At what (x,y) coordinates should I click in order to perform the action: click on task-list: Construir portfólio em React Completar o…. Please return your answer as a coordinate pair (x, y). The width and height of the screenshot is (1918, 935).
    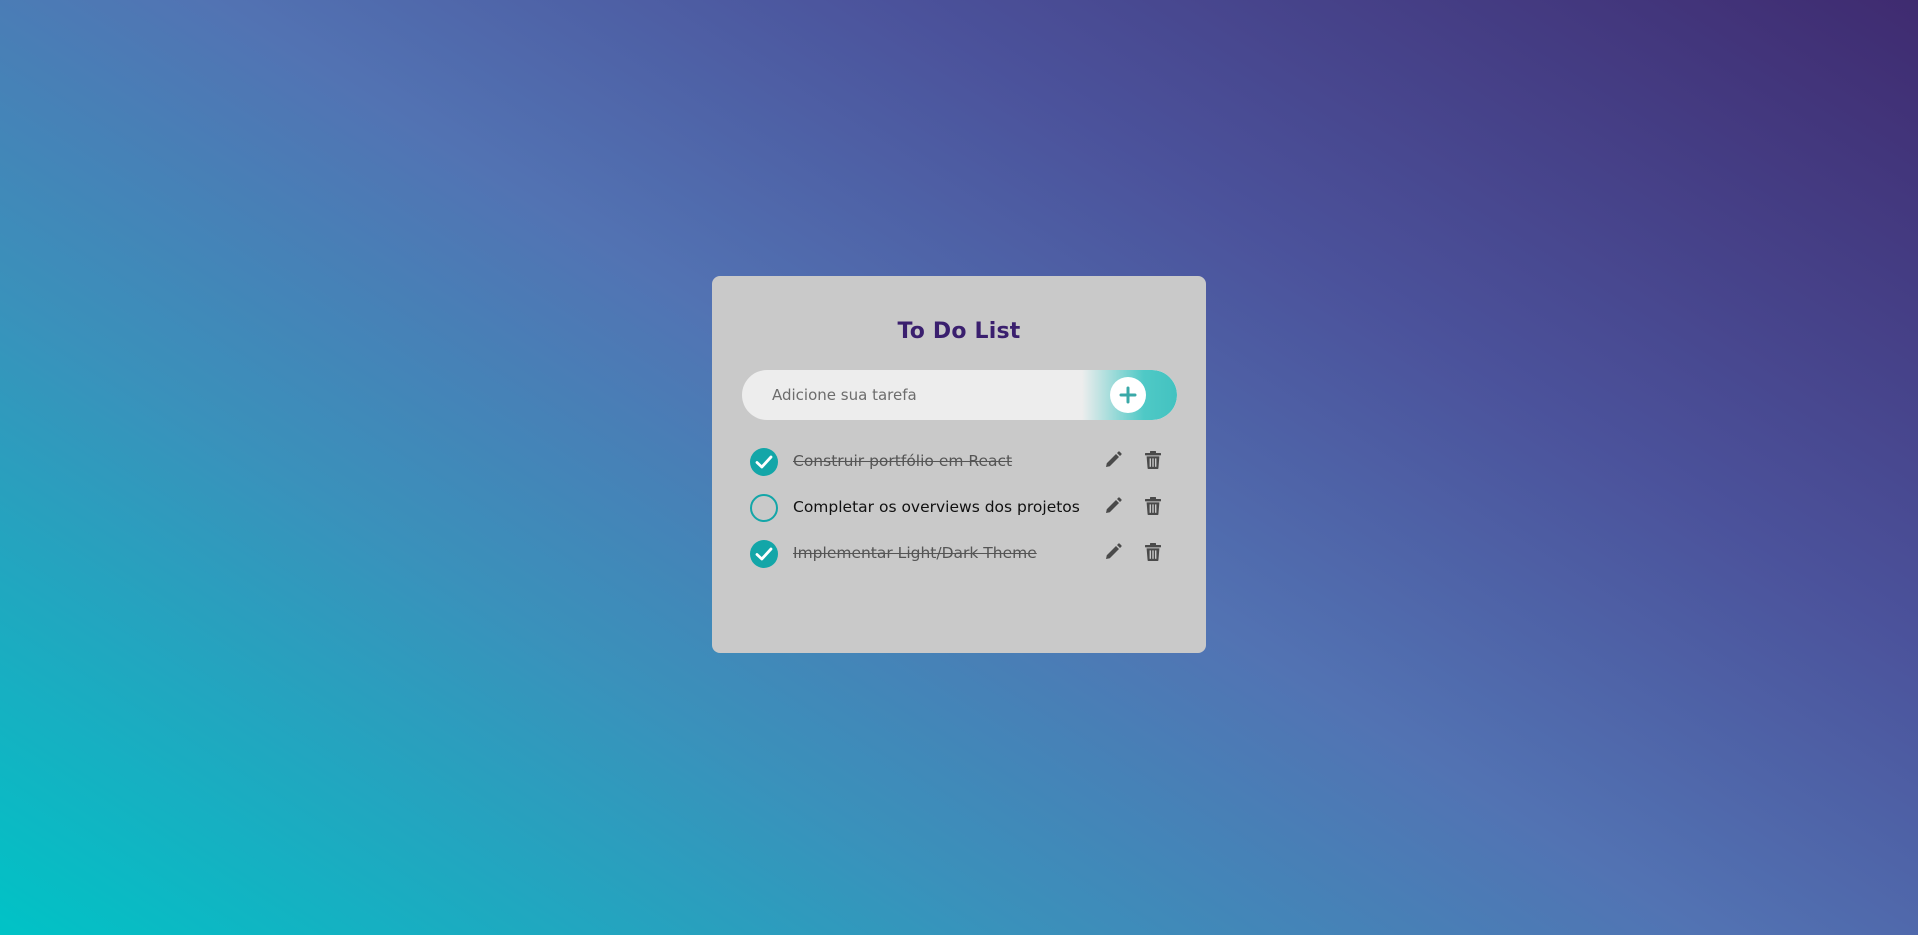
    Looking at the image, I should click on (962, 517).